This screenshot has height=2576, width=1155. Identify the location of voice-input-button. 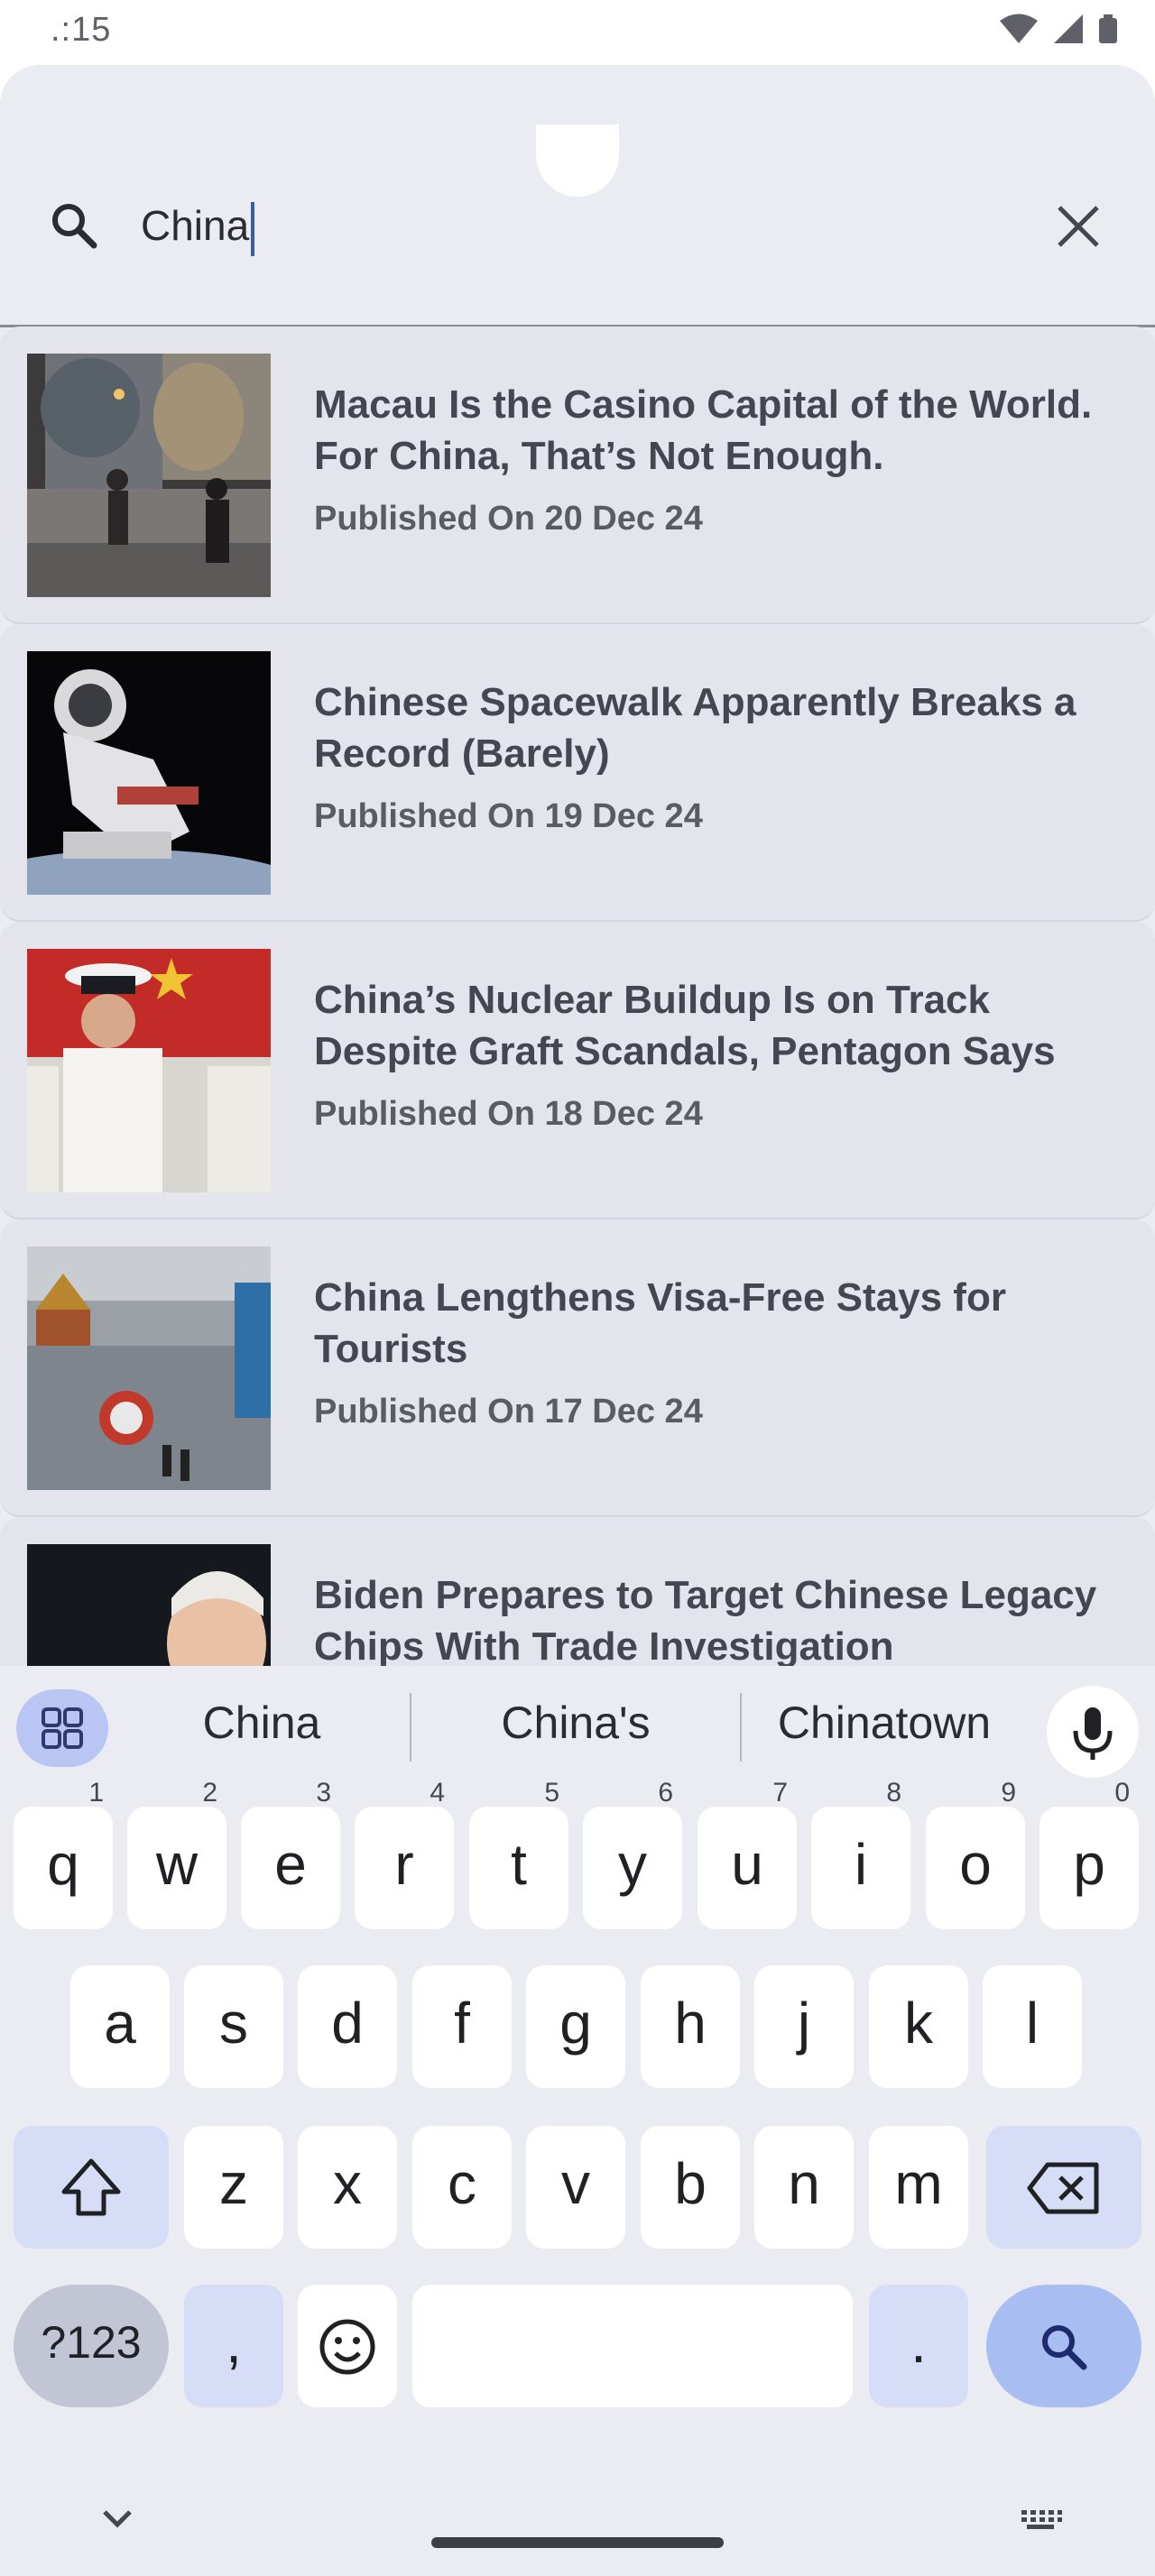
(1093, 1732).